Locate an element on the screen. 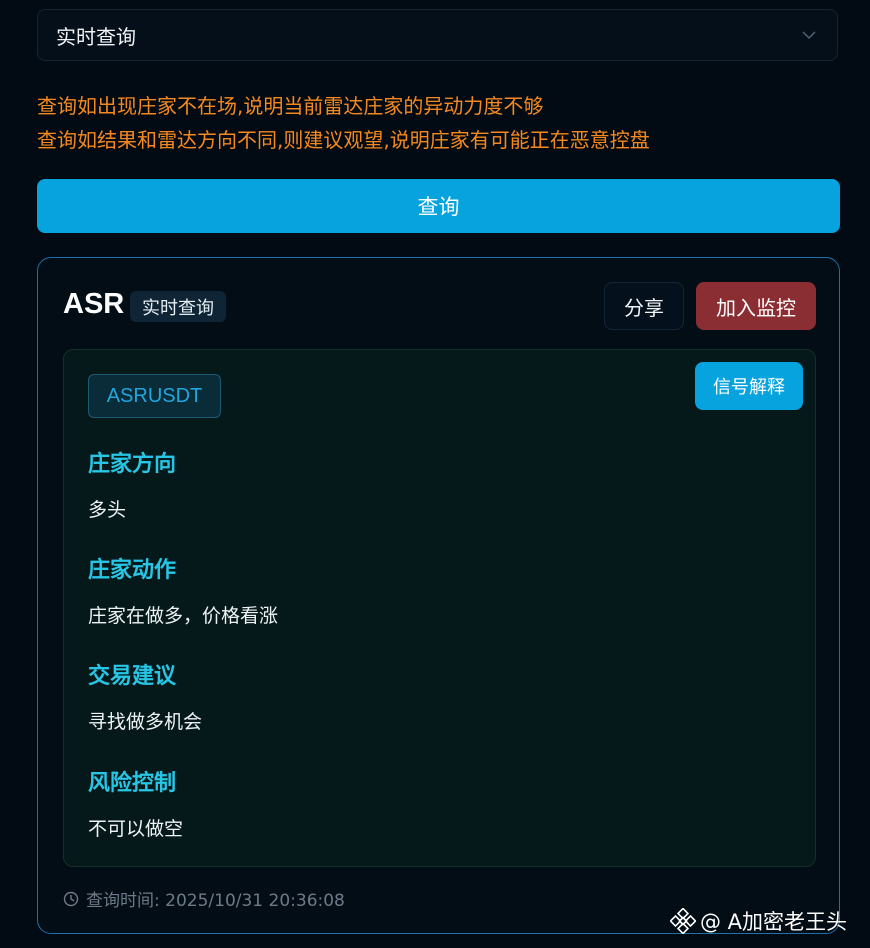  watermark-text: @ A加密老王头 is located at coordinates (774, 922).